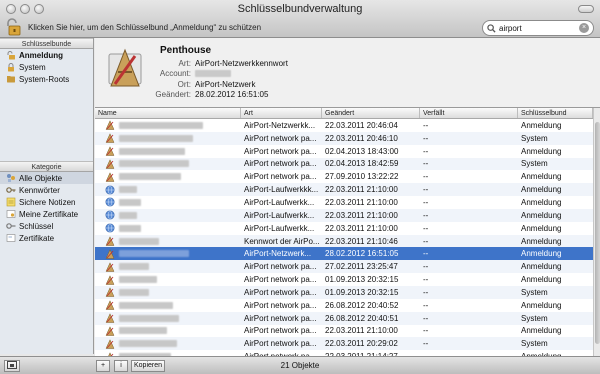 The height and width of the screenshot is (374, 600). I want to click on sidebar-item-system: System, so click(46, 67).